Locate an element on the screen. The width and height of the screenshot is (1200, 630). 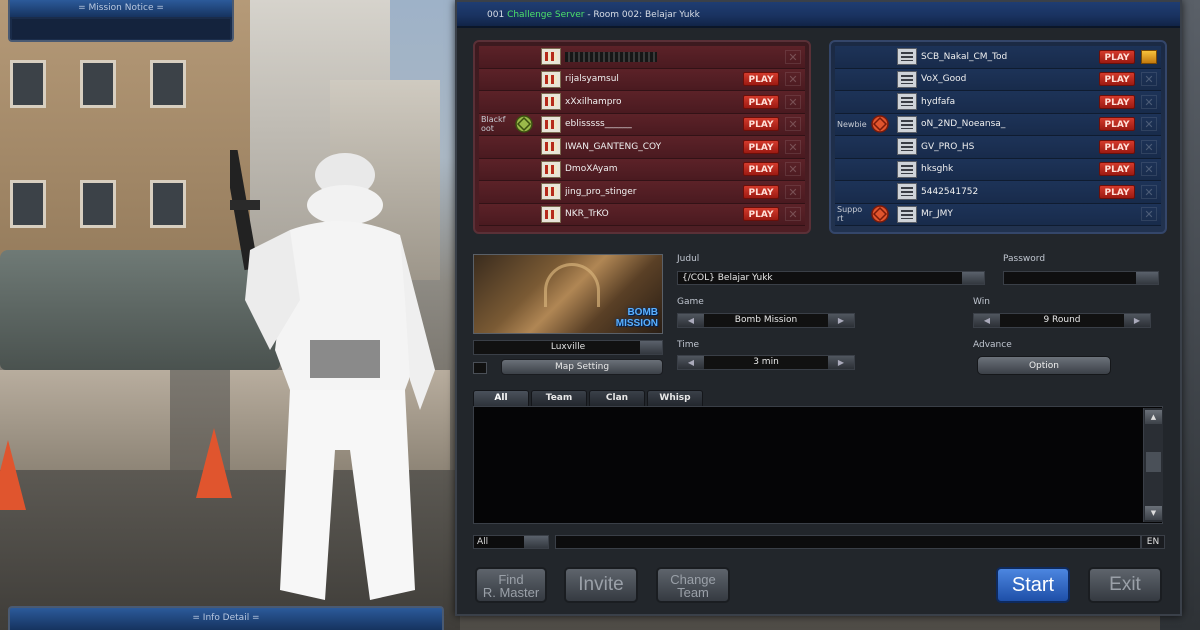
language-indicator: EN is located at coordinates (1153, 542).